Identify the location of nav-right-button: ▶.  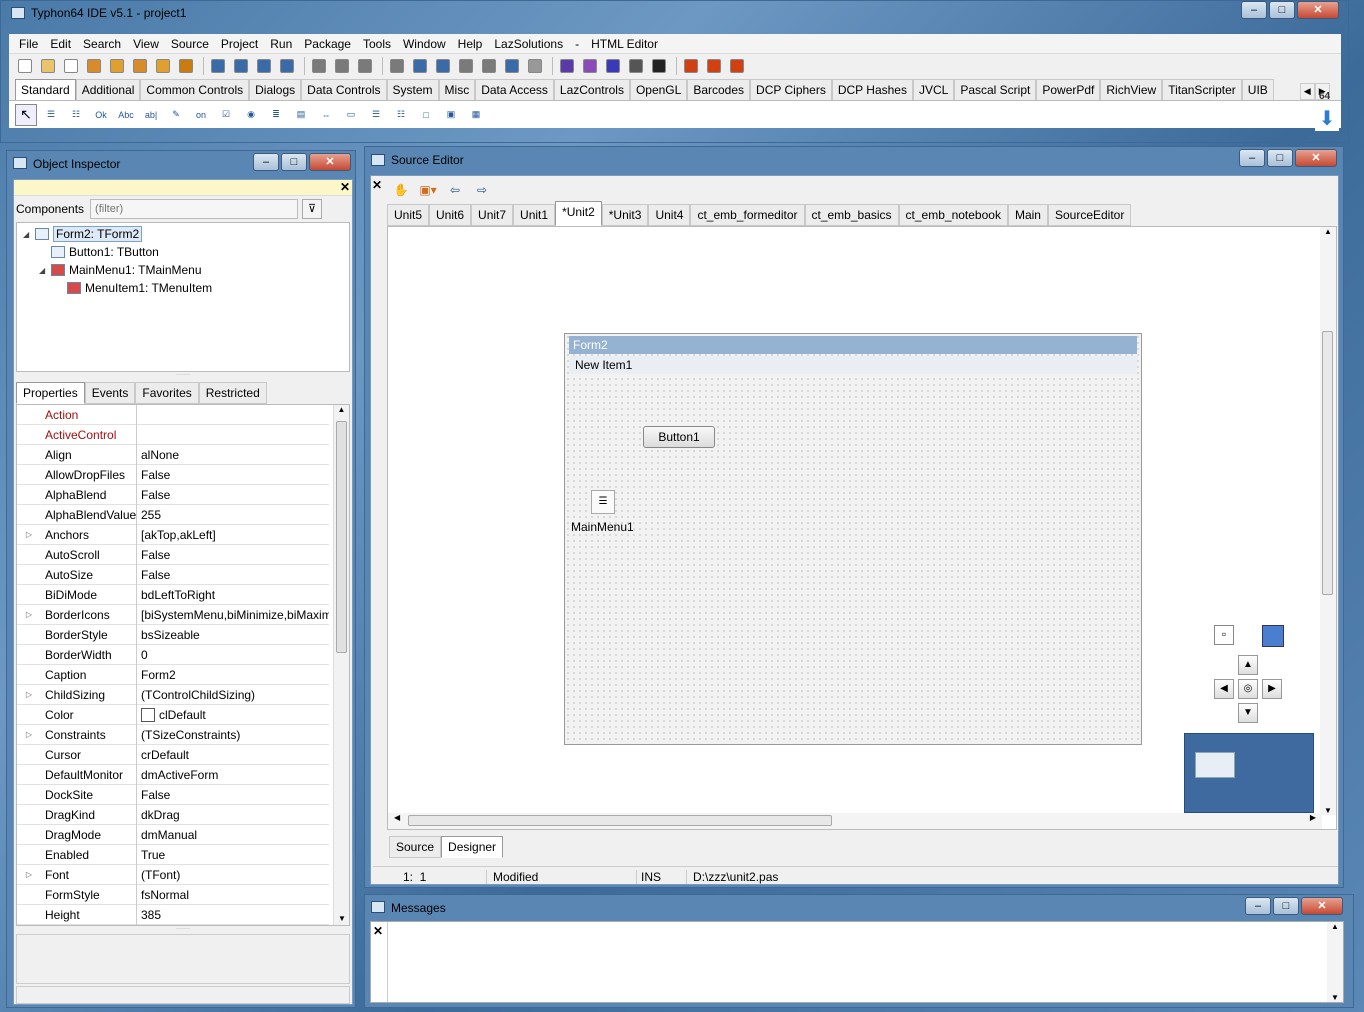
(1272, 689).